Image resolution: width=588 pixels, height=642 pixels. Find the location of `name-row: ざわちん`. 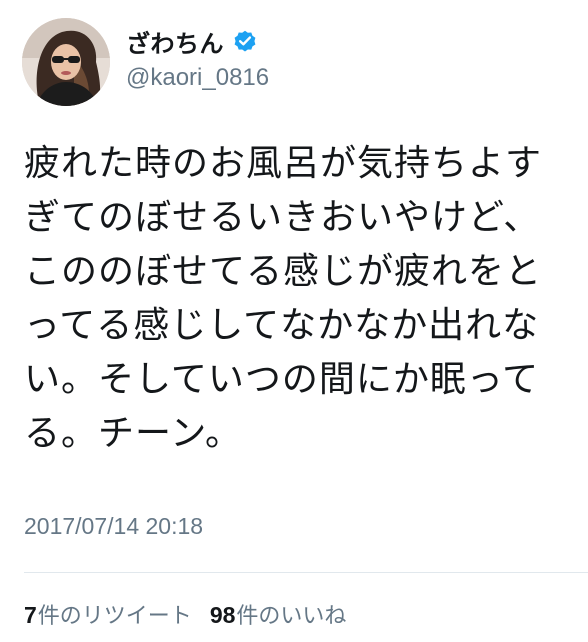

name-row: ざわちん is located at coordinates (197, 41).